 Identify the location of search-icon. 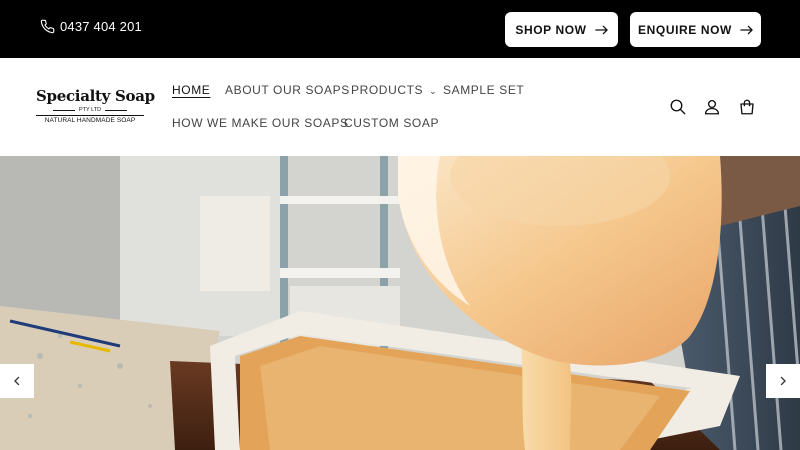
(678, 107).